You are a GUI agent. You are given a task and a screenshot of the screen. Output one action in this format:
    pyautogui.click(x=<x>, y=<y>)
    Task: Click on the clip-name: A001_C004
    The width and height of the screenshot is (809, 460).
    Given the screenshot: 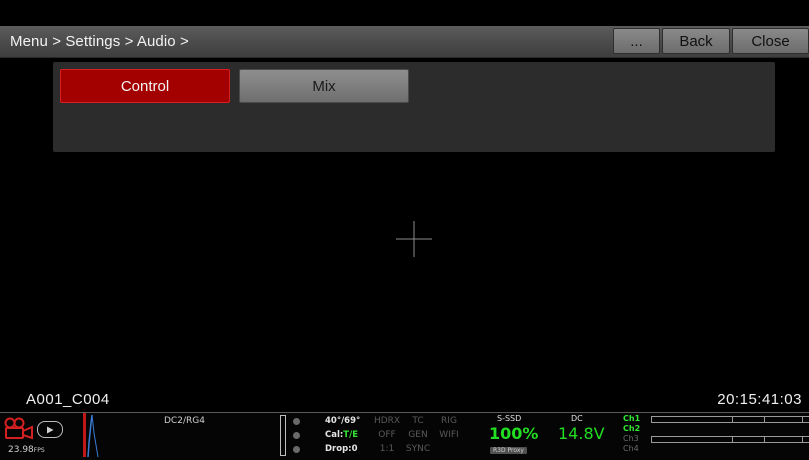 What is the action you would take?
    pyautogui.click(x=68, y=399)
    